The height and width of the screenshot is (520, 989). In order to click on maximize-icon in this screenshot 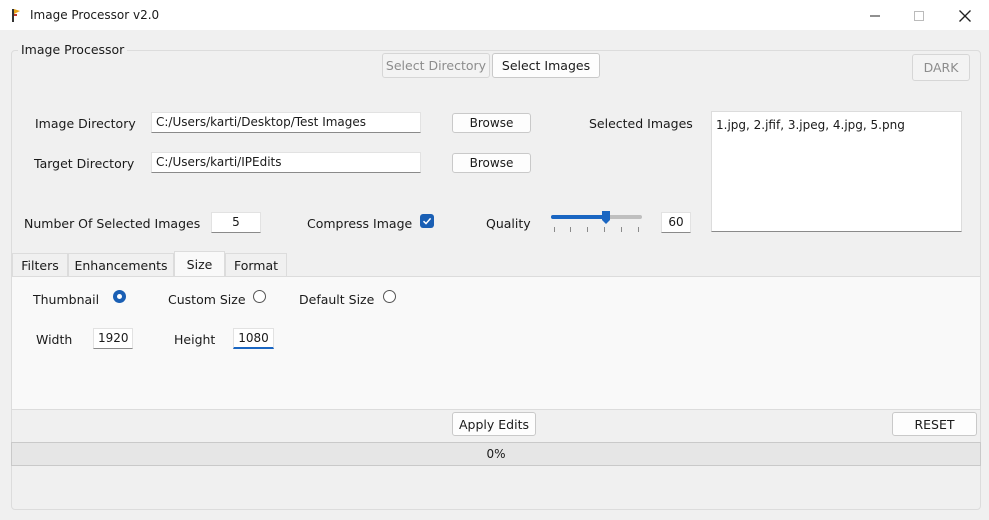, I will do `click(919, 15)`.